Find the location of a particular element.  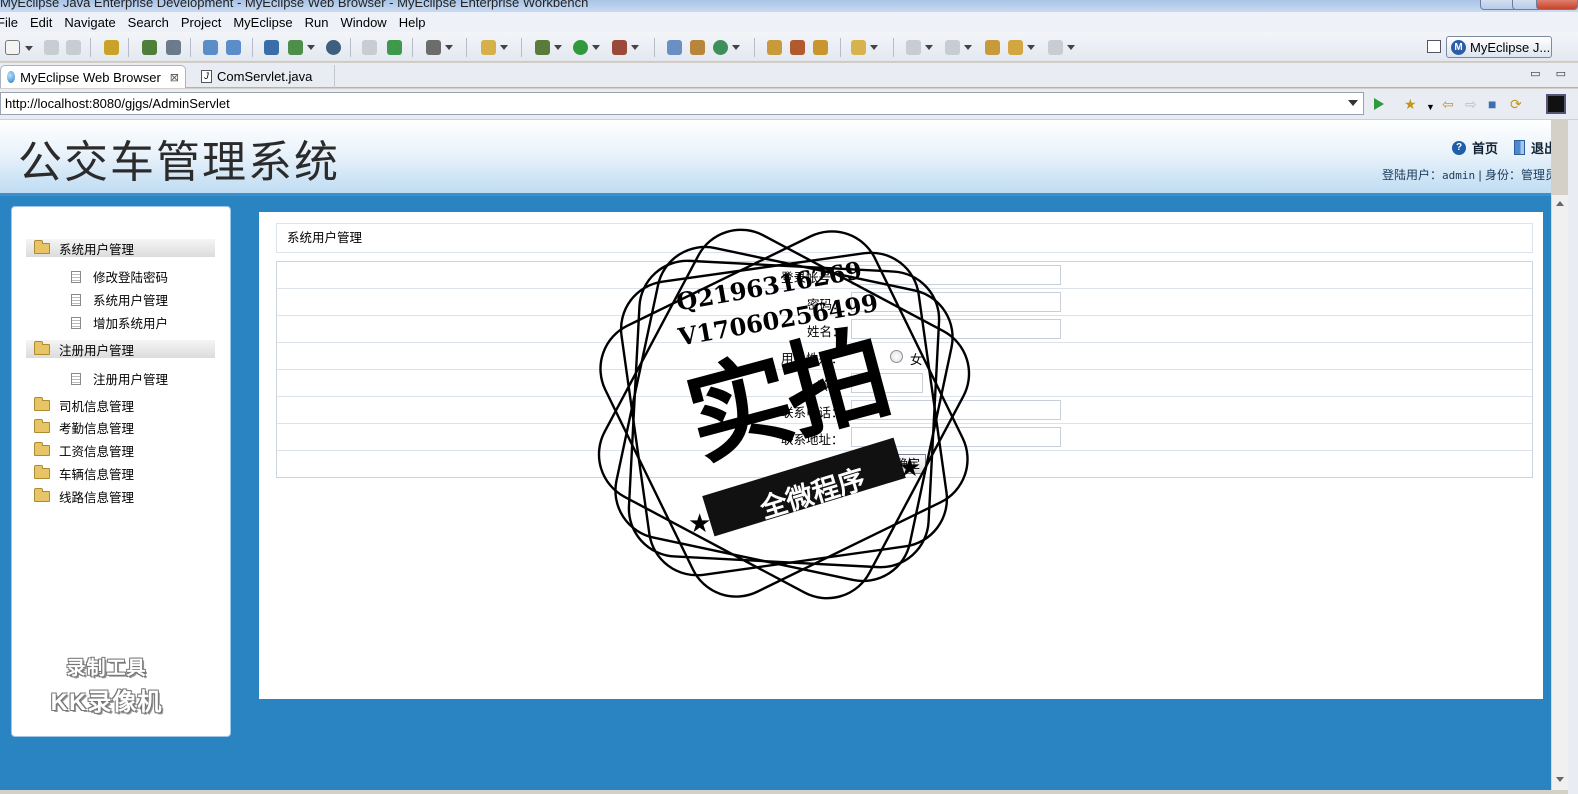

undeploy-icon is located at coordinates (233, 47).